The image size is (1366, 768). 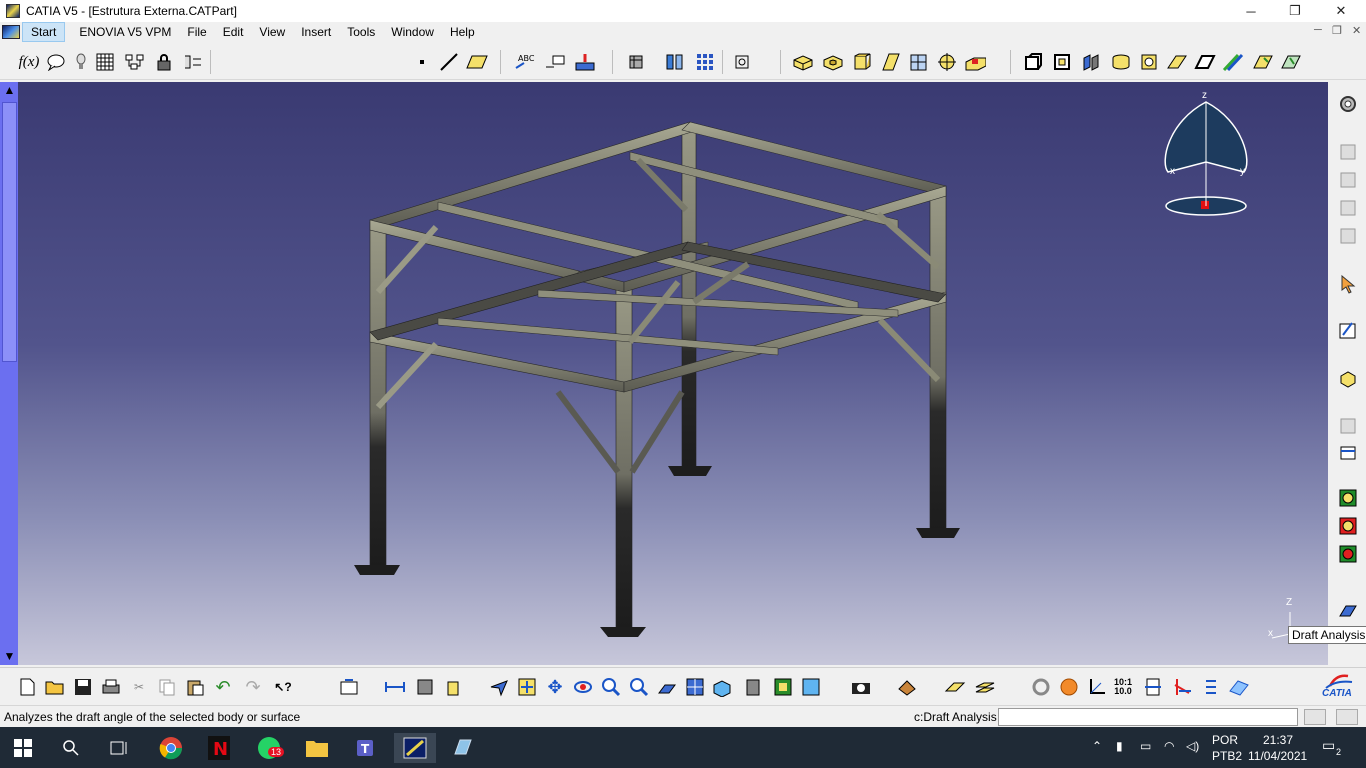 I want to click on lock-icon, so click(x=164, y=62).